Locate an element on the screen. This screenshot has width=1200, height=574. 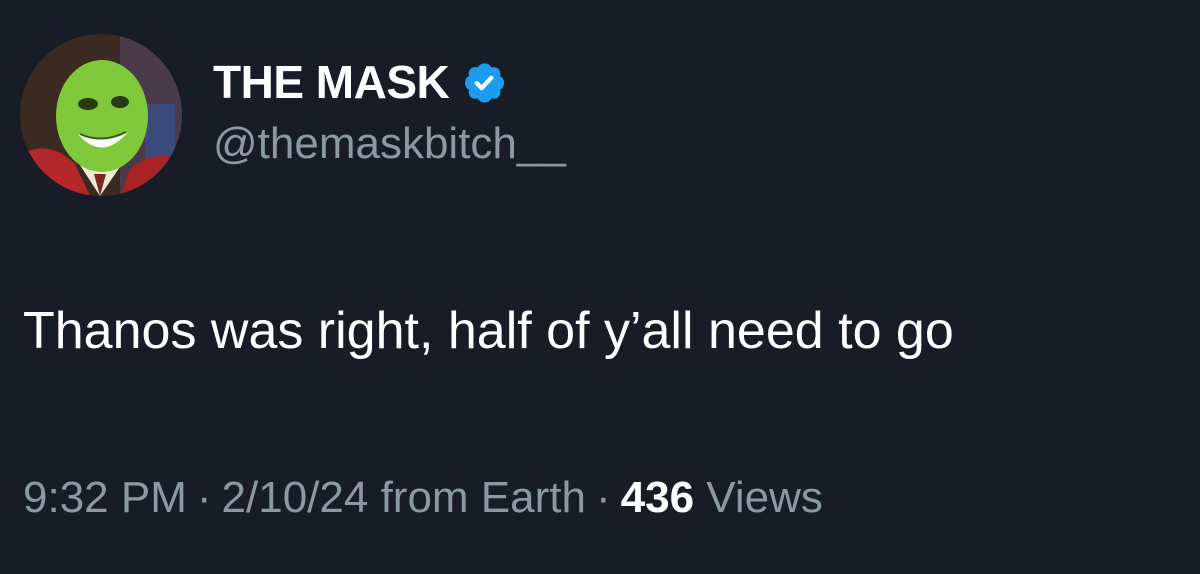
views-count: 436 is located at coordinates (657, 497).